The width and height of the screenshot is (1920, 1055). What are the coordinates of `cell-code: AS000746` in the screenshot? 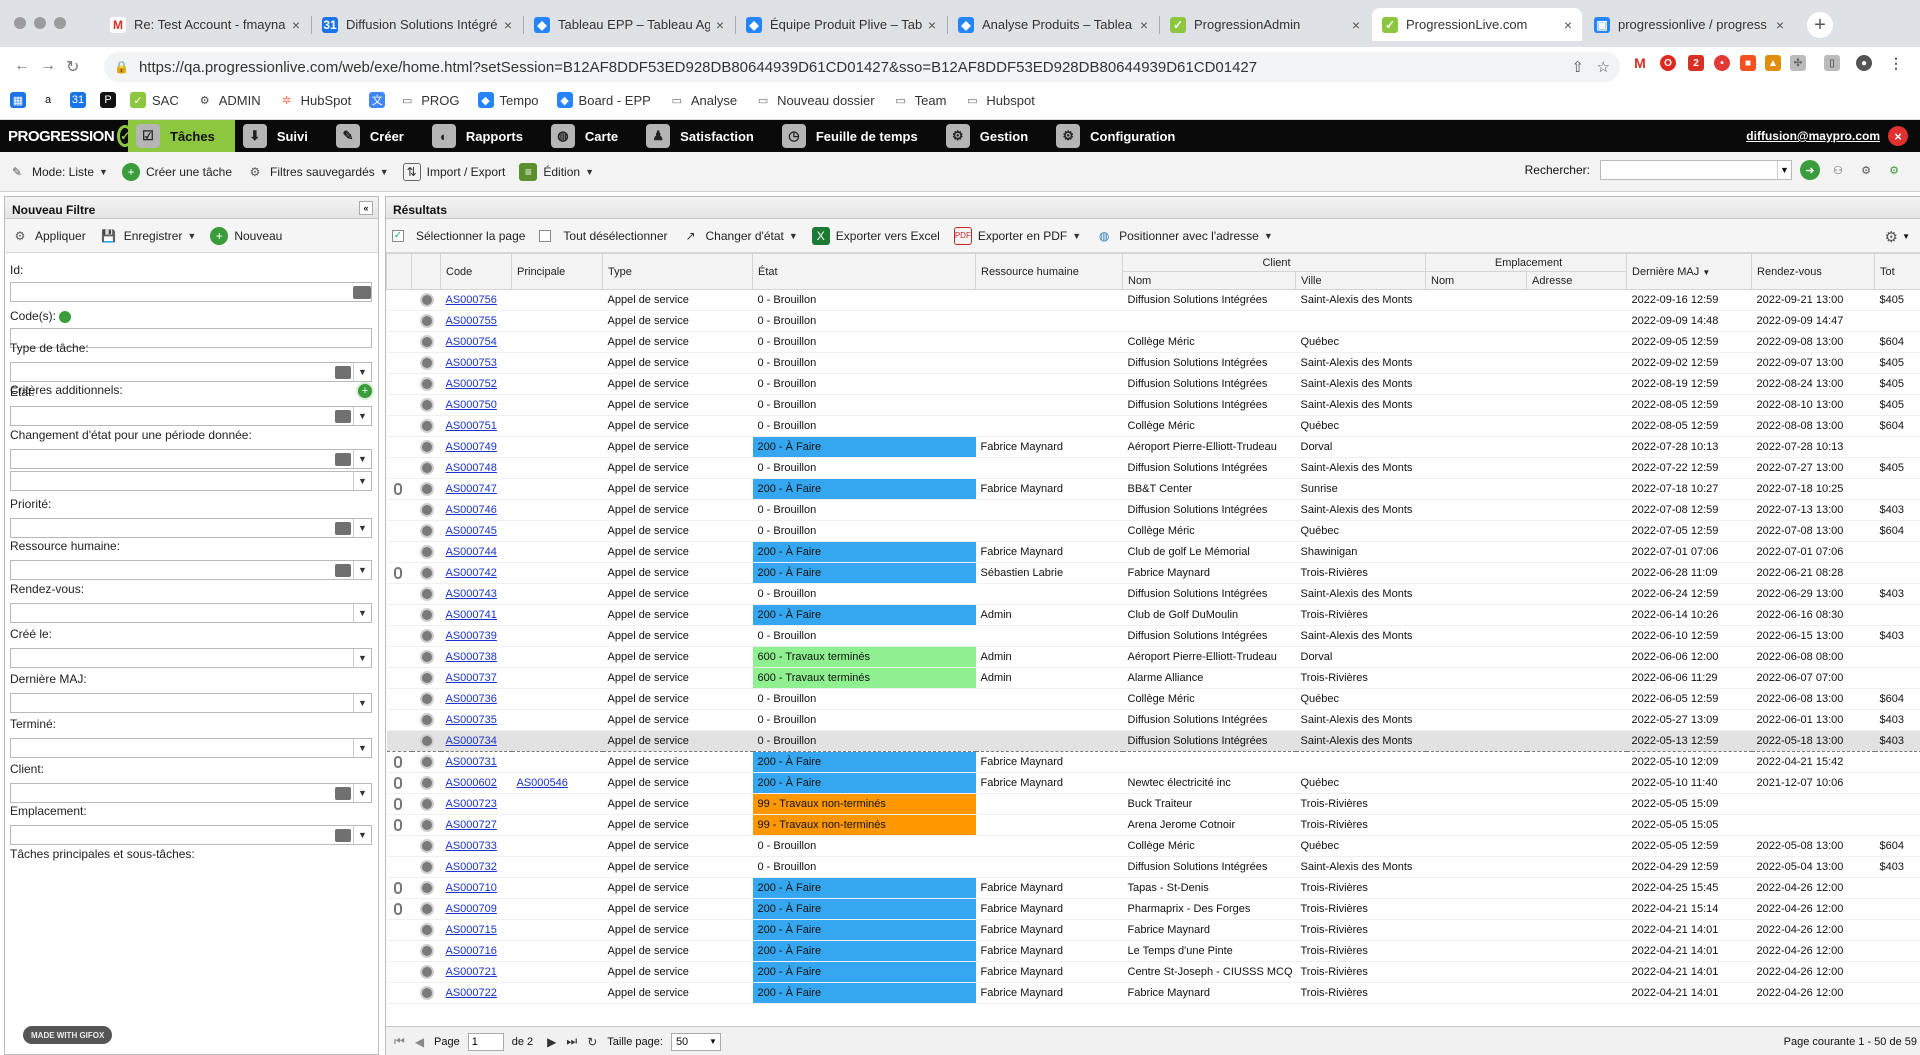 It's located at (476, 510).